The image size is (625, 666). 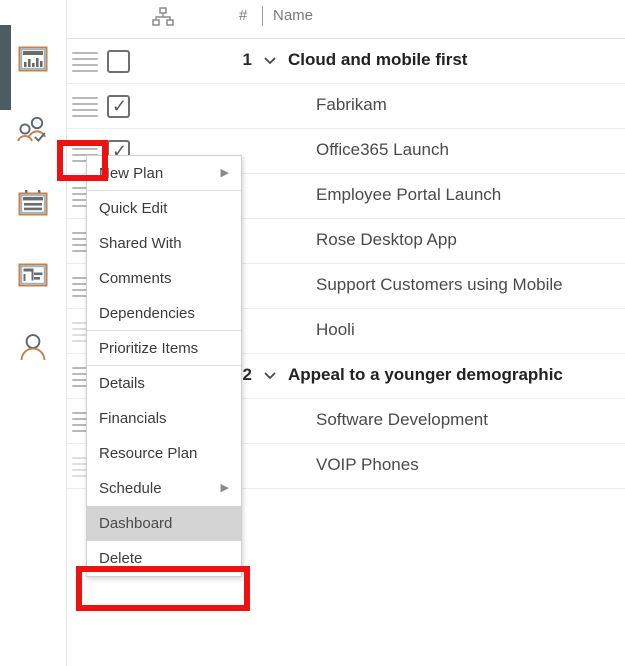 I want to click on gantt-board-icon, so click(x=33, y=275).